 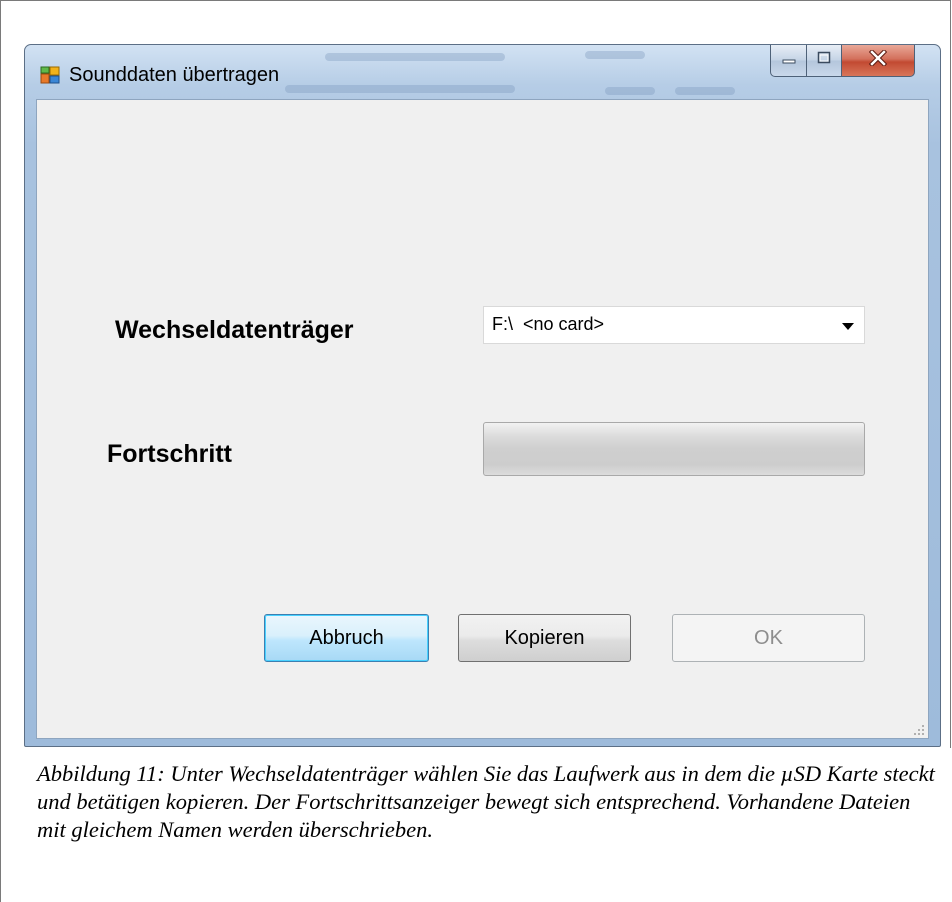 I want to click on close-icon, so click(x=878, y=59).